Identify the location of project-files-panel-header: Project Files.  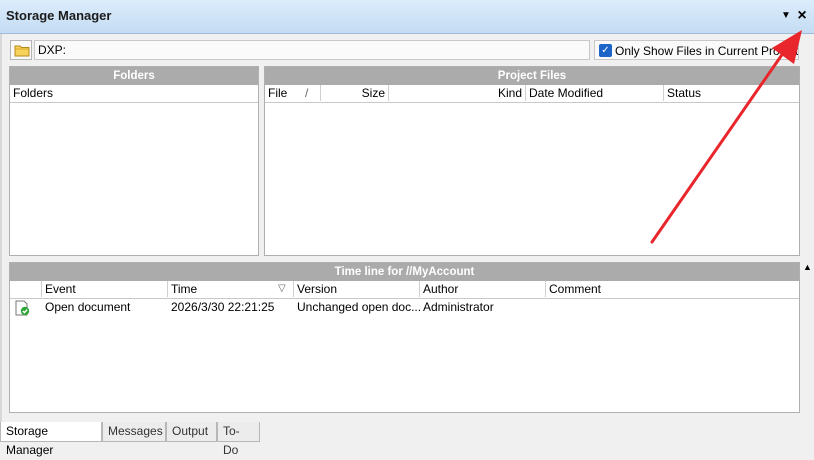
(532, 76).